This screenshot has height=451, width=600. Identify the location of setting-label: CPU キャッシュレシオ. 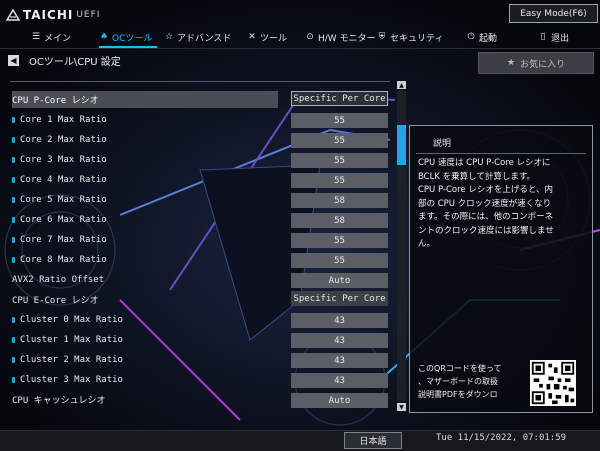
(59, 401).